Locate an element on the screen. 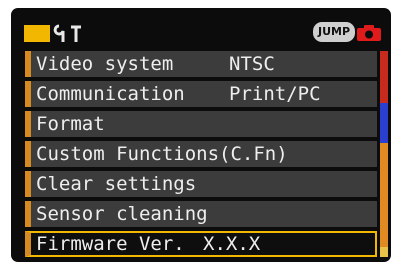 This screenshot has width=401, height=269. menu-item-label: Custom Functions(C.Fn) is located at coordinates (162, 154).